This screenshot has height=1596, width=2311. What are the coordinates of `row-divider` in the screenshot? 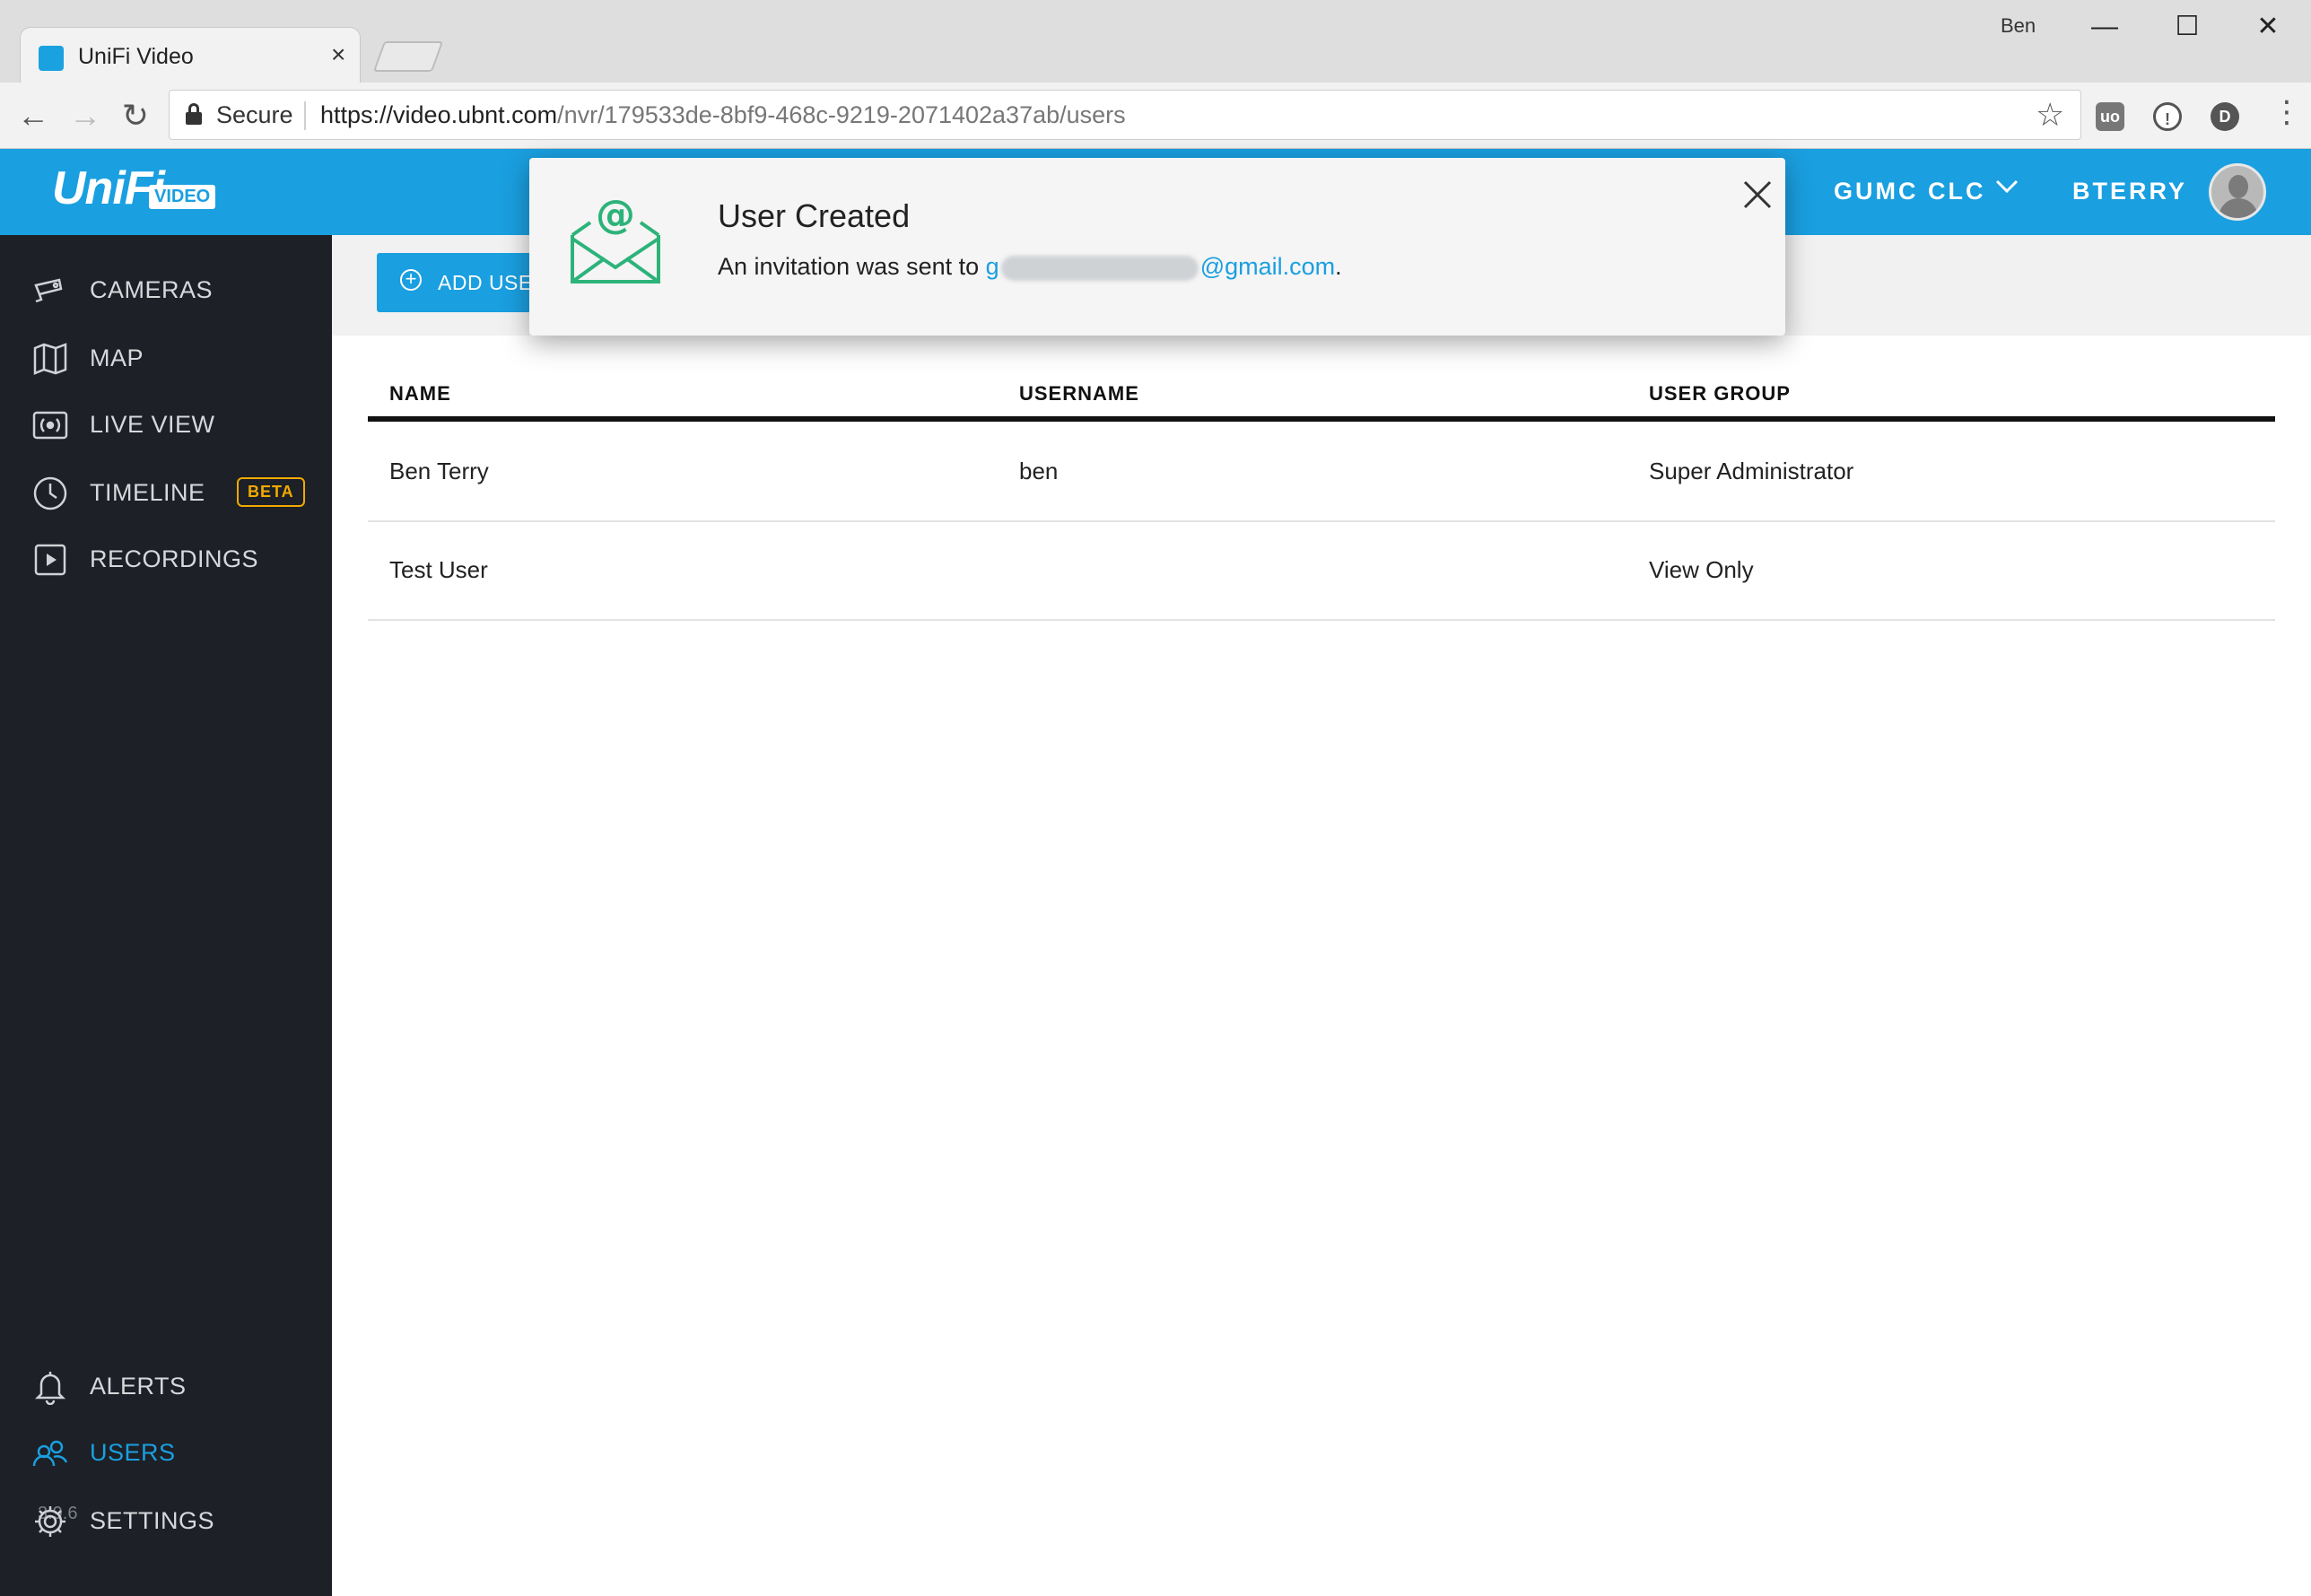 It's located at (1321, 620).